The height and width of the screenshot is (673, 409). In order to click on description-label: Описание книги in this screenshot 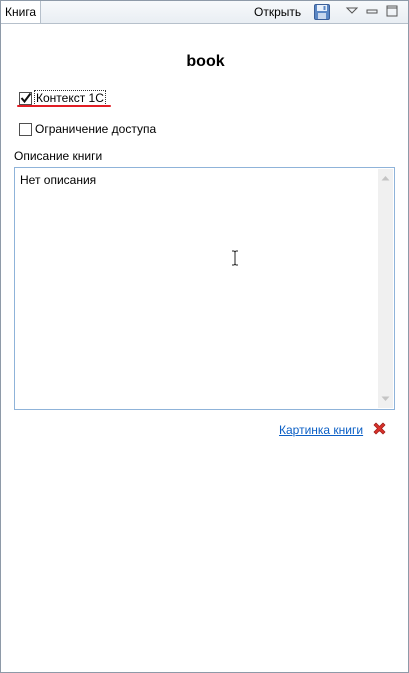, I will do `click(58, 156)`.